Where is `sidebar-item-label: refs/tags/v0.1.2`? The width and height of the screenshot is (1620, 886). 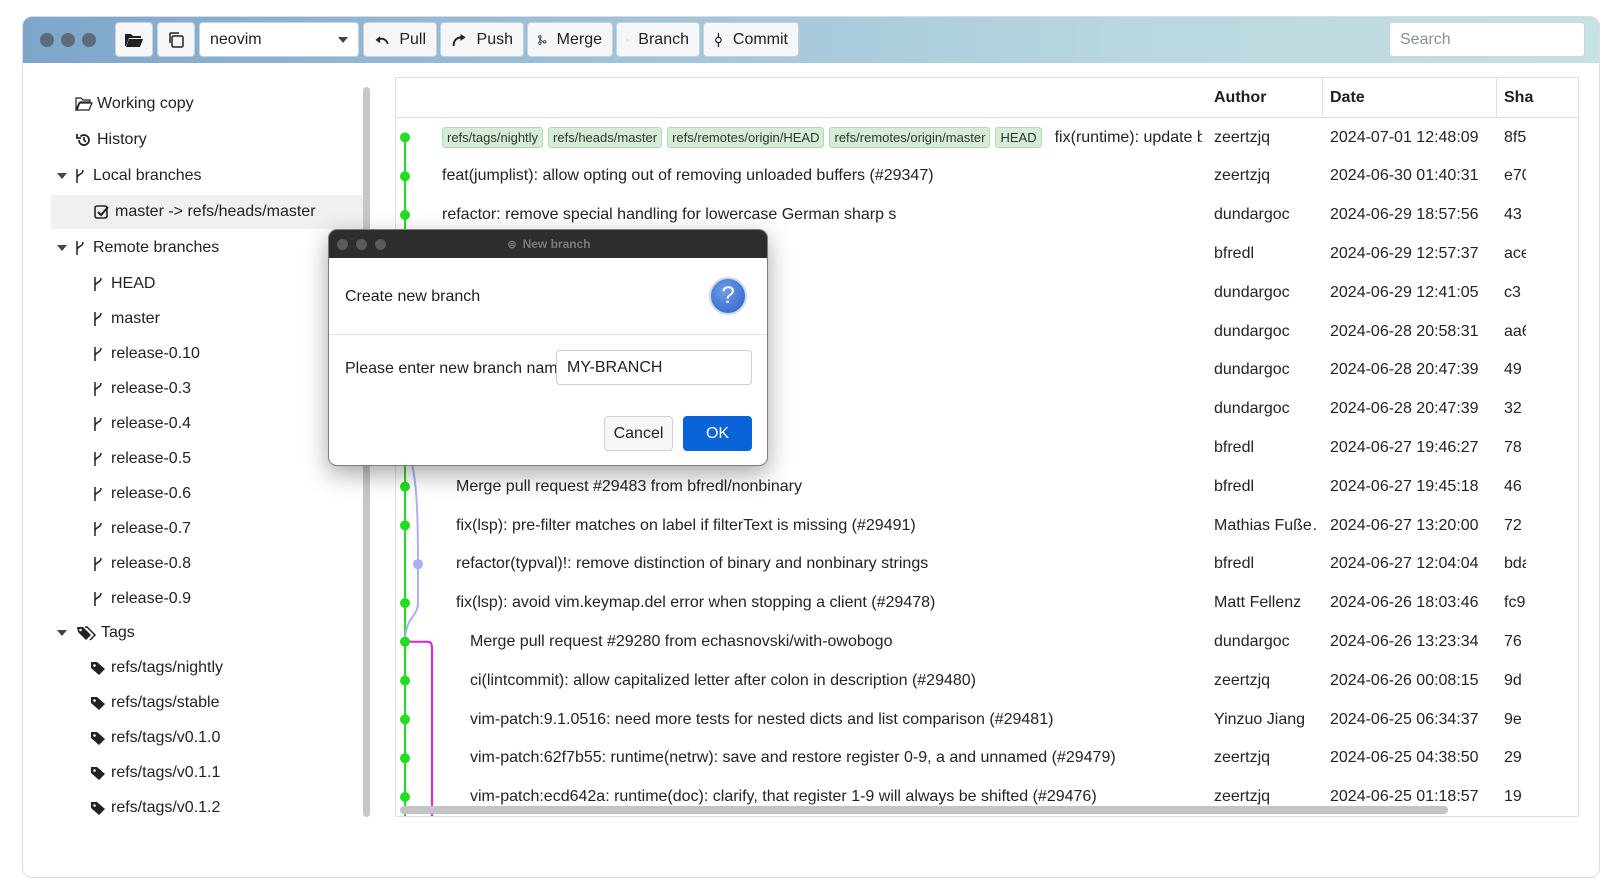 sidebar-item-label: refs/tags/v0.1.2 is located at coordinates (166, 807).